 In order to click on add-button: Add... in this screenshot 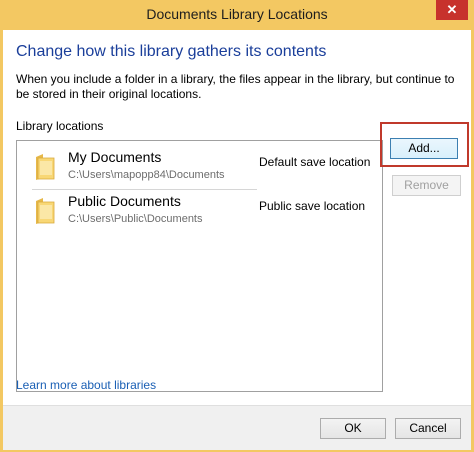, I will do `click(424, 148)`.